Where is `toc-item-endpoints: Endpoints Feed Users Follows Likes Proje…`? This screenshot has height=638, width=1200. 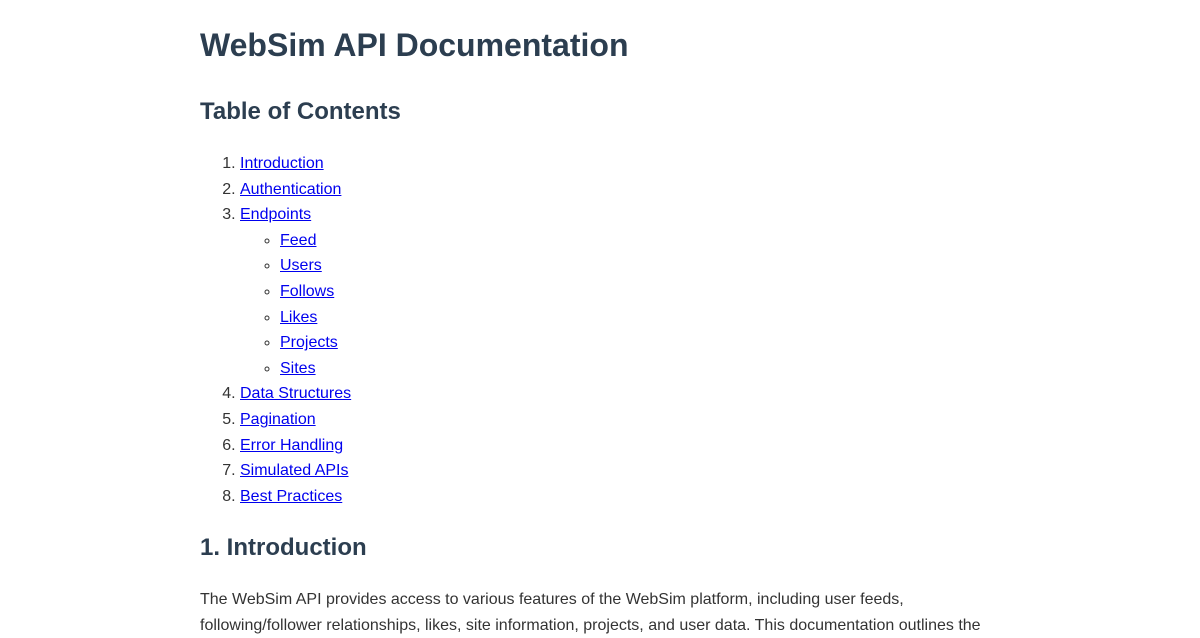
toc-item-endpoints: Endpoints Feed Users Follows Likes Proje… is located at coordinates (295, 291).